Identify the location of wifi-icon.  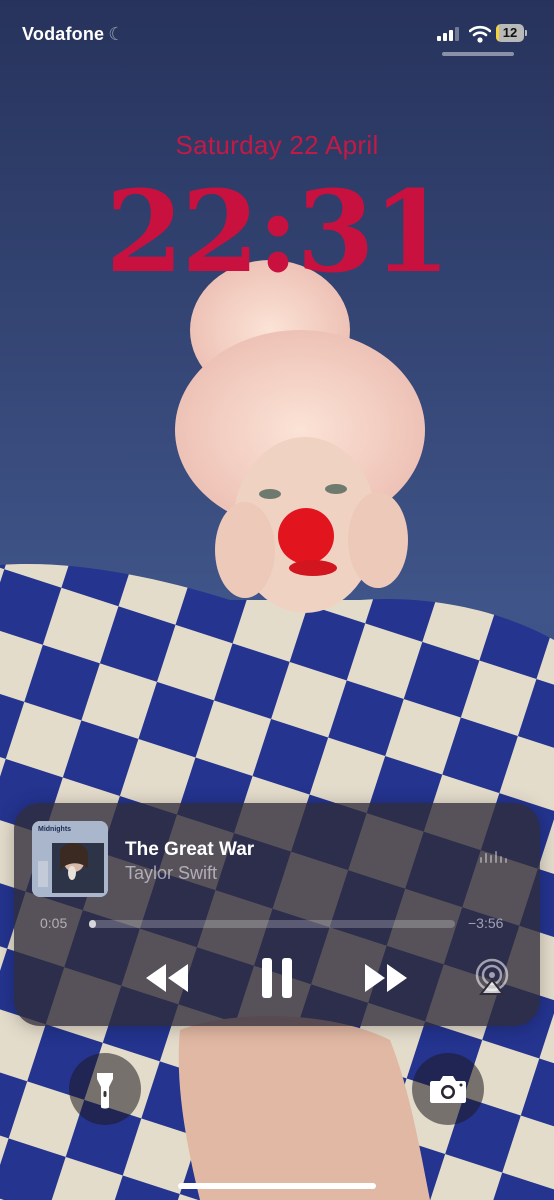
(480, 34).